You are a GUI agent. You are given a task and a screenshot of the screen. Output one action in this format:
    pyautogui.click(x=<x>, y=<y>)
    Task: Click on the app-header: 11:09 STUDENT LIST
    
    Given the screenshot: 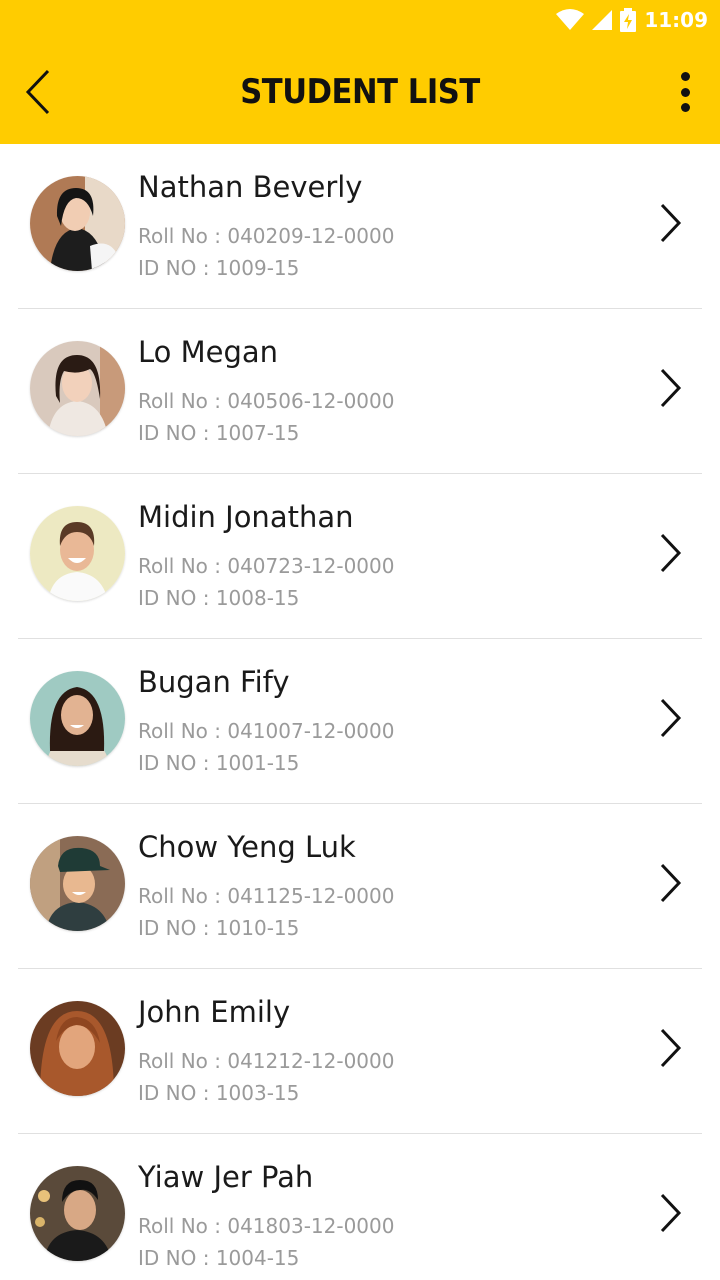 What is the action you would take?
    pyautogui.click(x=360, y=72)
    